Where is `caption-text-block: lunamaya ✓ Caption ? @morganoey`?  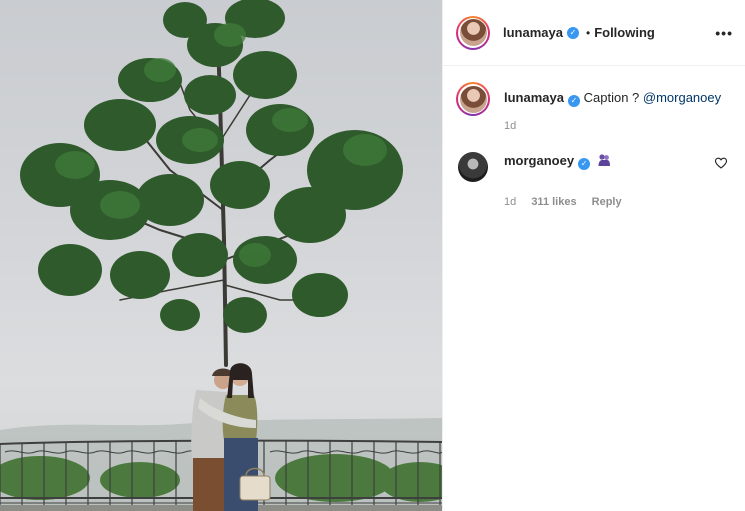 caption-text-block: lunamaya ✓ Caption ? @morganoey is located at coordinates (612, 94).